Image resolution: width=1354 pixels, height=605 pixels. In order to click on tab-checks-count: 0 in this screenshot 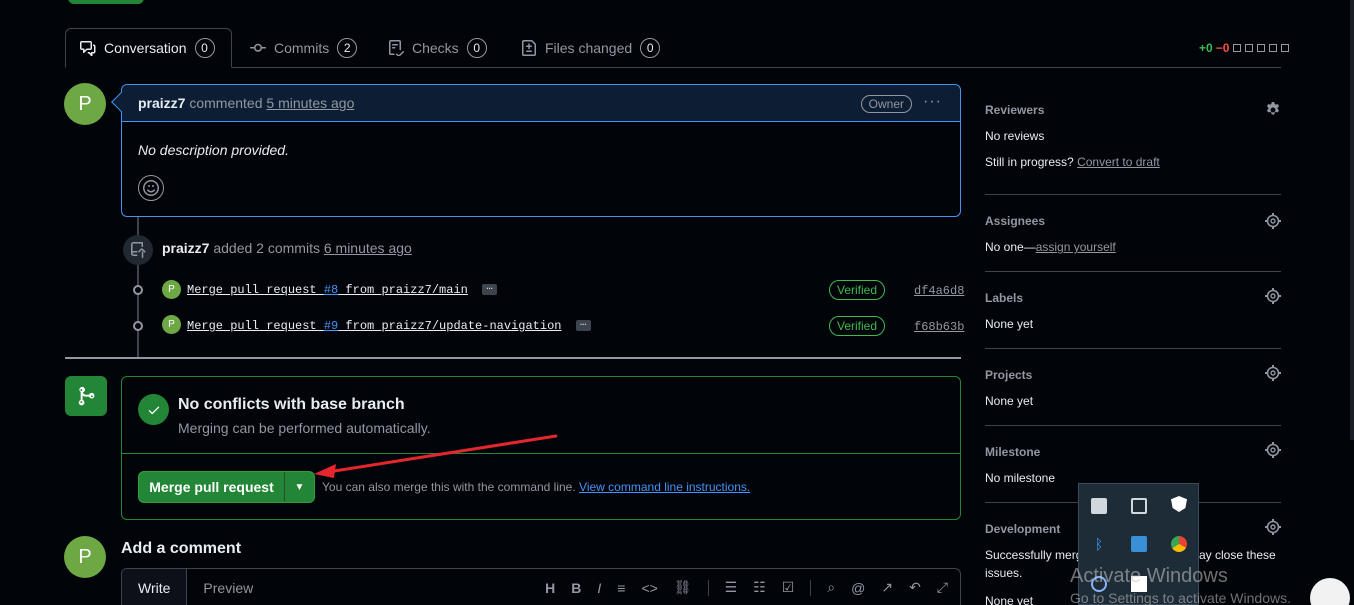, I will do `click(476, 48)`.